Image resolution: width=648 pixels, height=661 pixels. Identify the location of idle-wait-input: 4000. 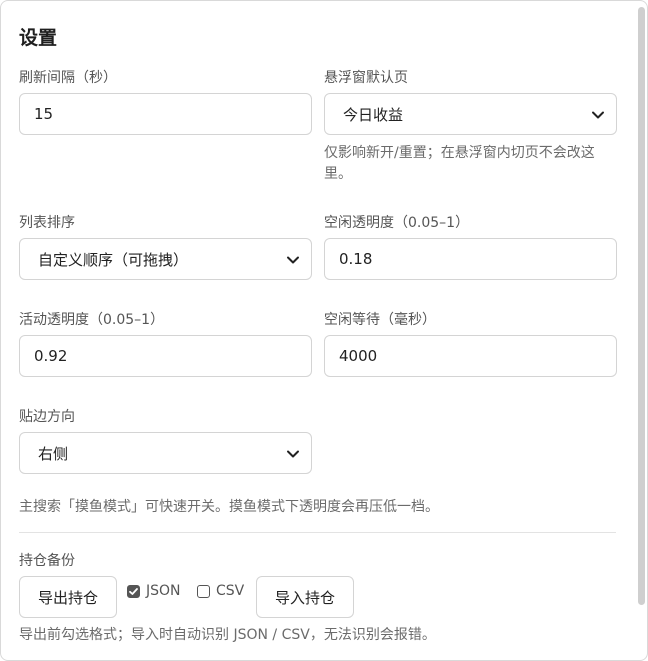
(470, 356).